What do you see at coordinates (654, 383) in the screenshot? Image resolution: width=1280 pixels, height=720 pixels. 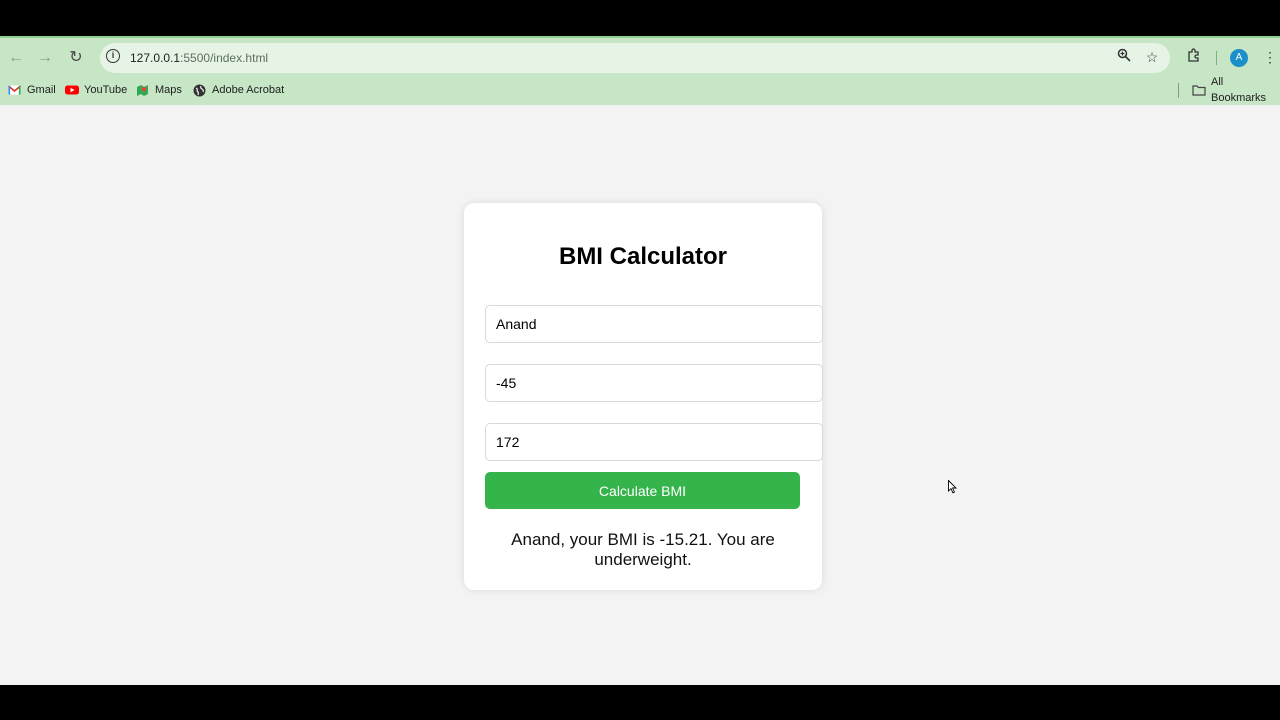 I see `weight-input` at bounding box center [654, 383].